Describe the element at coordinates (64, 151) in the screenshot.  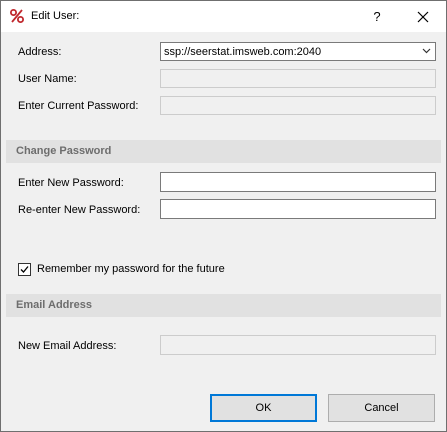
I see `change-password-heading: Change Password` at that location.